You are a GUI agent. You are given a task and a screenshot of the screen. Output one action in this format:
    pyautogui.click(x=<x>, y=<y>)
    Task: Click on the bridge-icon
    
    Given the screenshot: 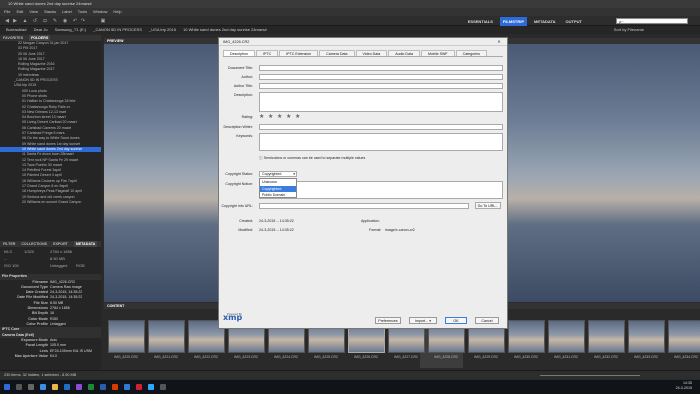 What is the action you would take?
    pyautogui.click(x=127, y=387)
    